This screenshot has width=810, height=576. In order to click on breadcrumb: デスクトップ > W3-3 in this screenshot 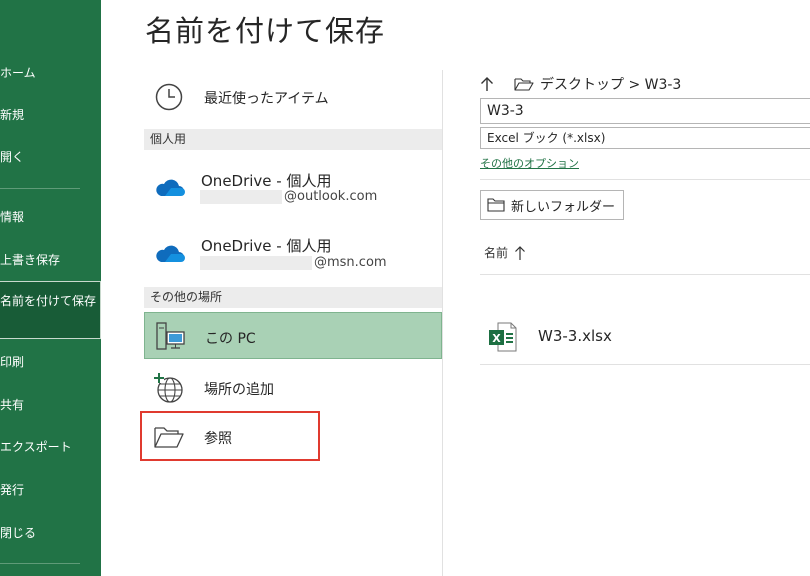, I will do `click(580, 84)`.